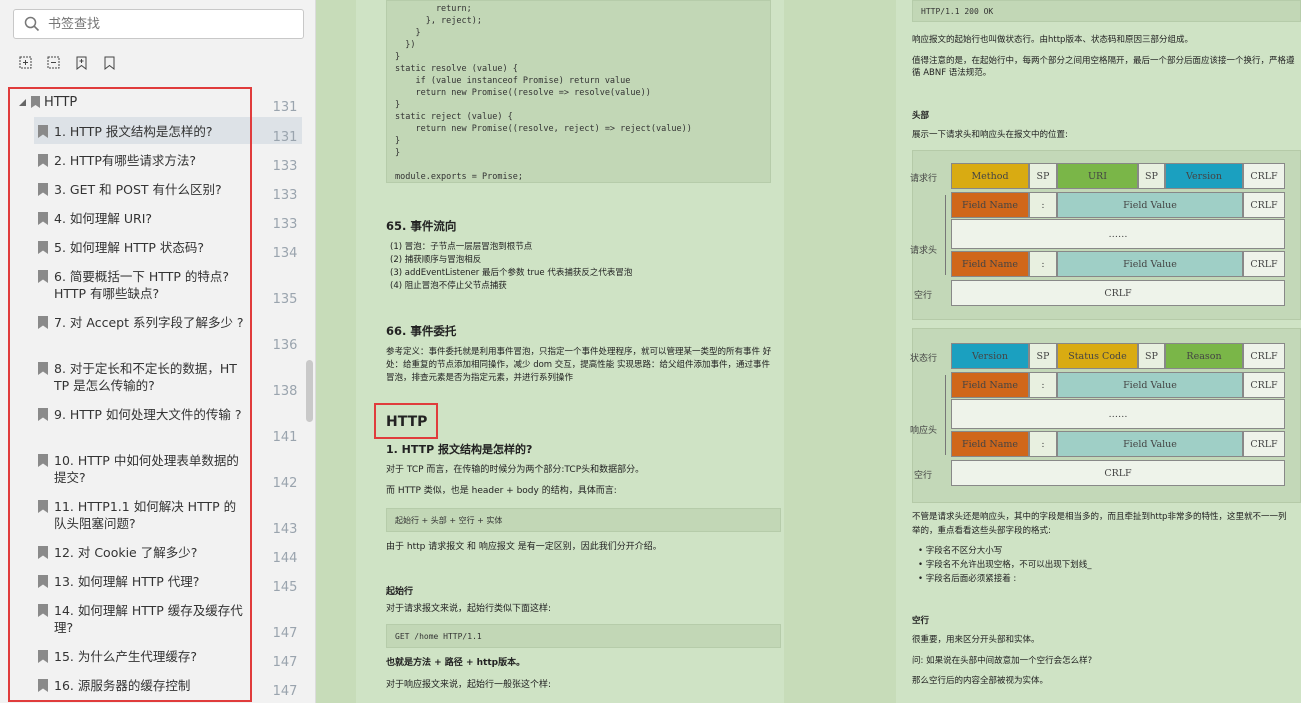 This screenshot has height=703, width=1301. What do you see at coordinates (480, 378) in the screenshot?
I see `section-66-line: 冒泡，排查元素是否为指定元素，并进行系列操作` at bounding box center [480, 378].